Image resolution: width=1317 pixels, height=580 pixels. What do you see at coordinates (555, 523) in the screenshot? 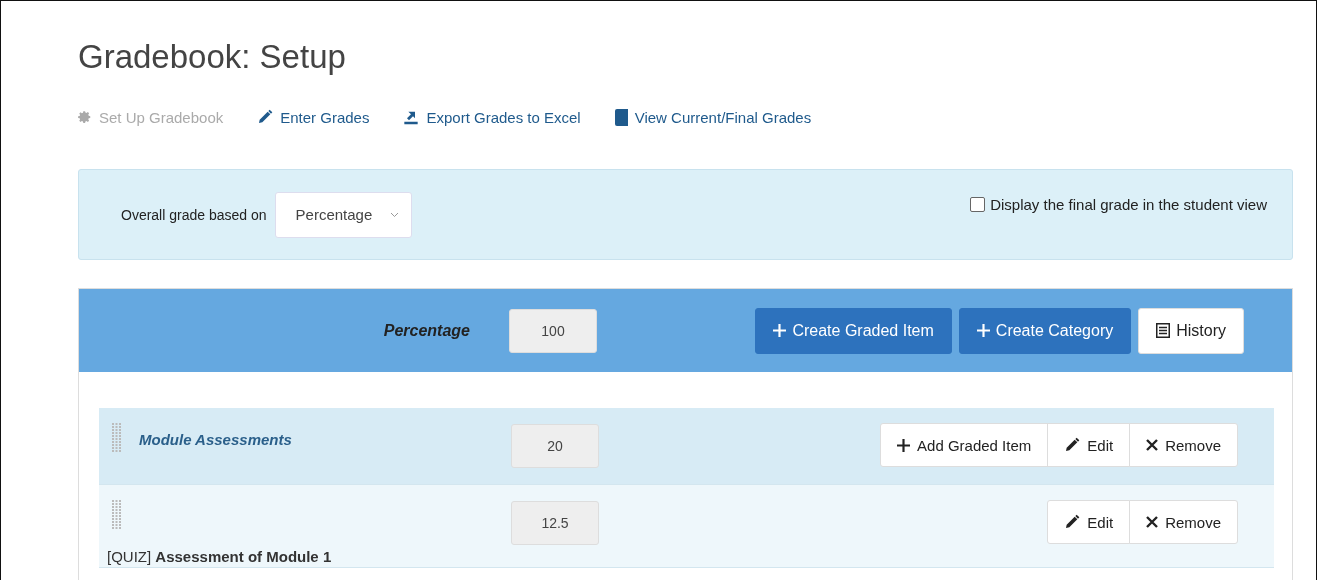
I see `weight-input: 12.5` at bounding box center [555, 523].